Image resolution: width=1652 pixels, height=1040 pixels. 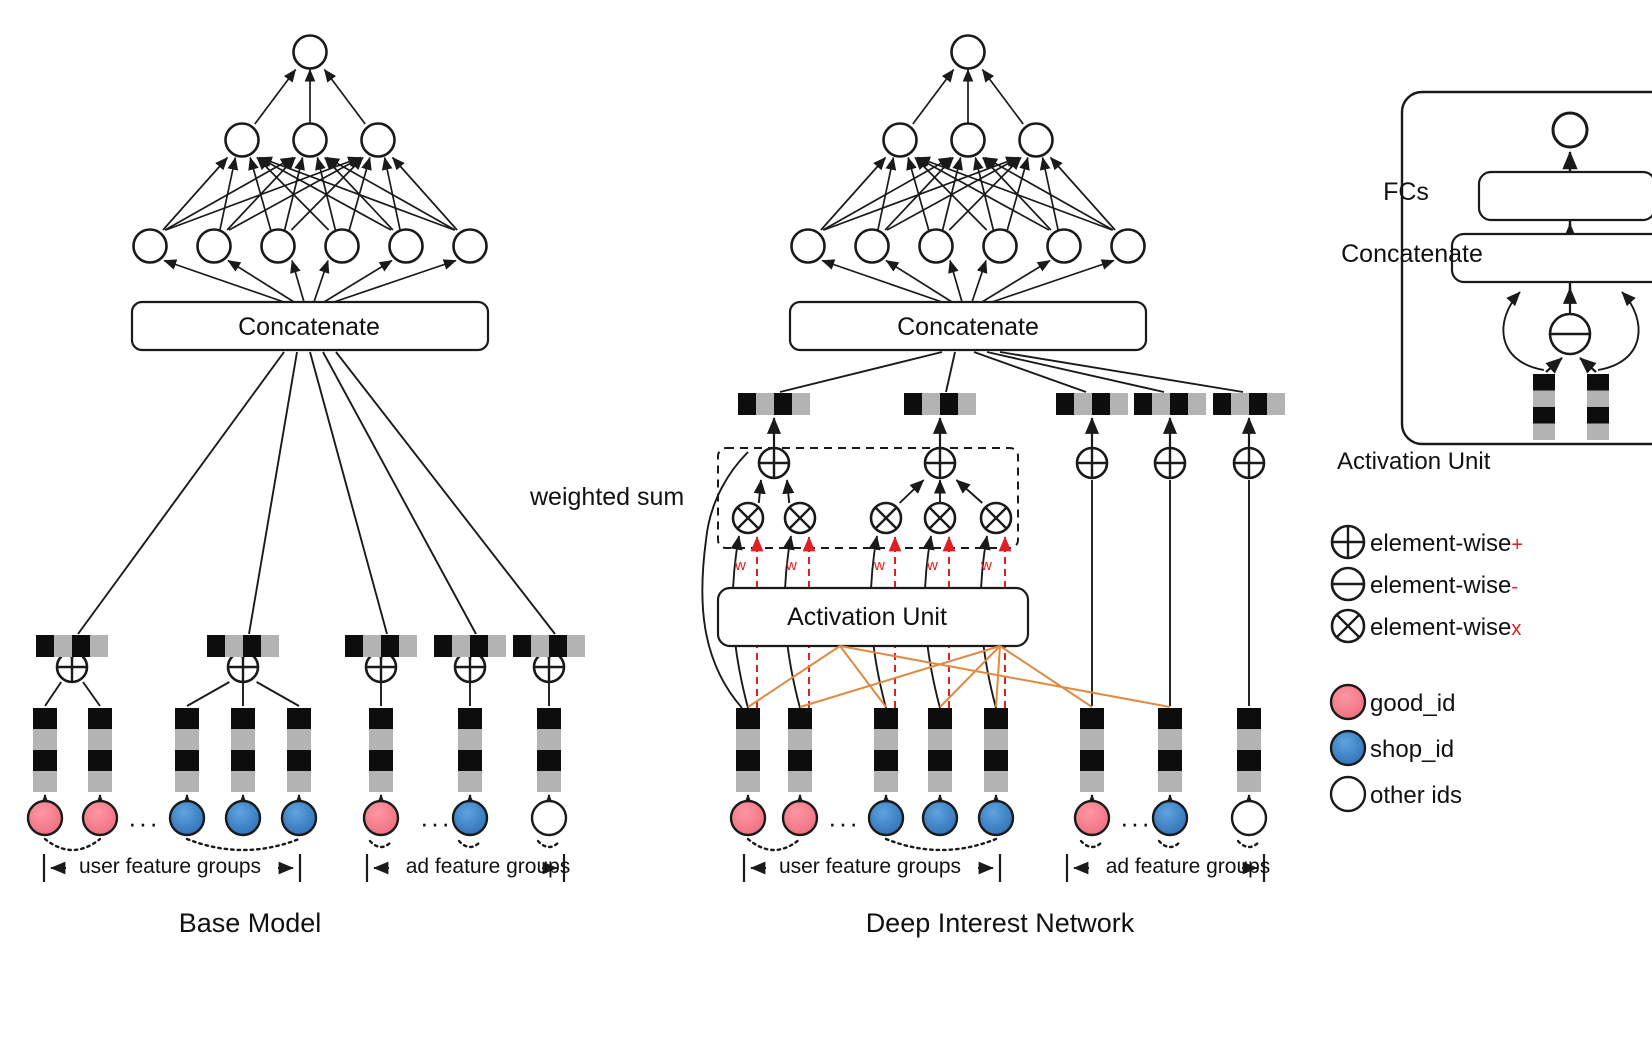 I want to click on din-attn-line-L0, so click(x=794, y=676).